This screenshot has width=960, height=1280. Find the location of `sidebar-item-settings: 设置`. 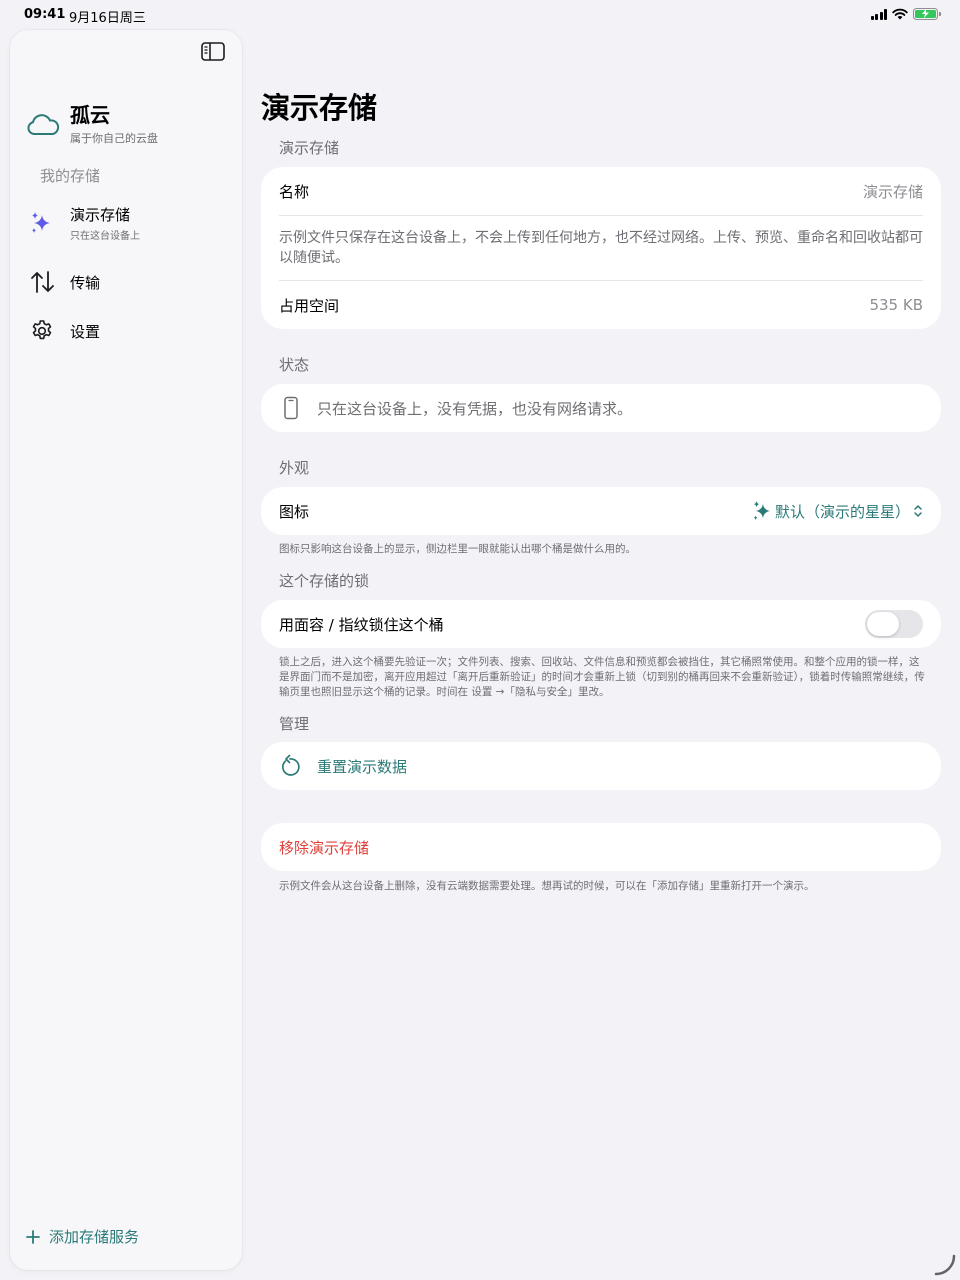

sidebar-item-settings: 设置 is located at coordinates (65, 331).